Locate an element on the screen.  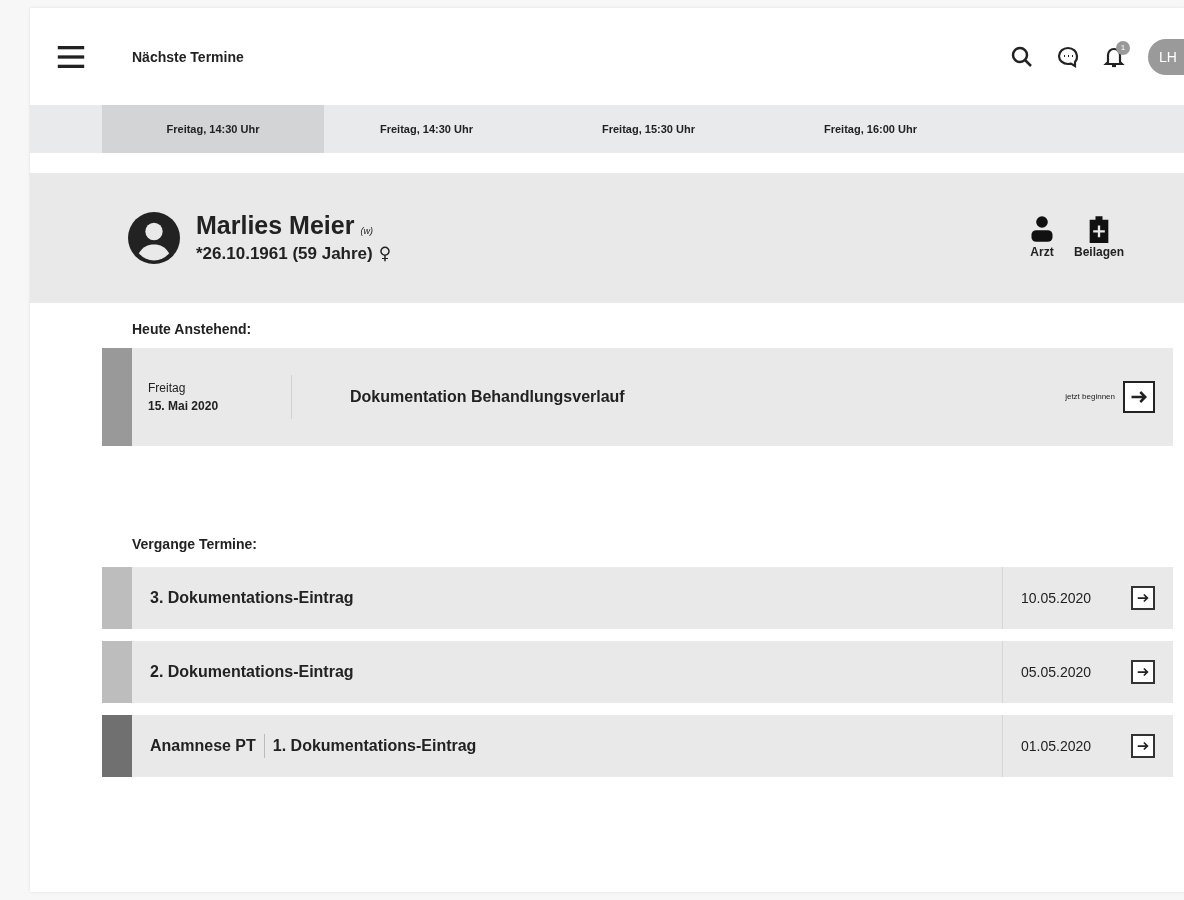
chat-icon is located at coordinates (1068, 56).